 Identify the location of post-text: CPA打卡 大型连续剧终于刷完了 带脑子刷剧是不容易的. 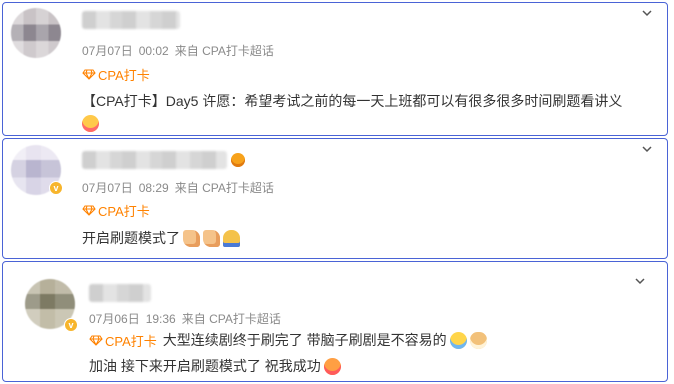
(288, 340).